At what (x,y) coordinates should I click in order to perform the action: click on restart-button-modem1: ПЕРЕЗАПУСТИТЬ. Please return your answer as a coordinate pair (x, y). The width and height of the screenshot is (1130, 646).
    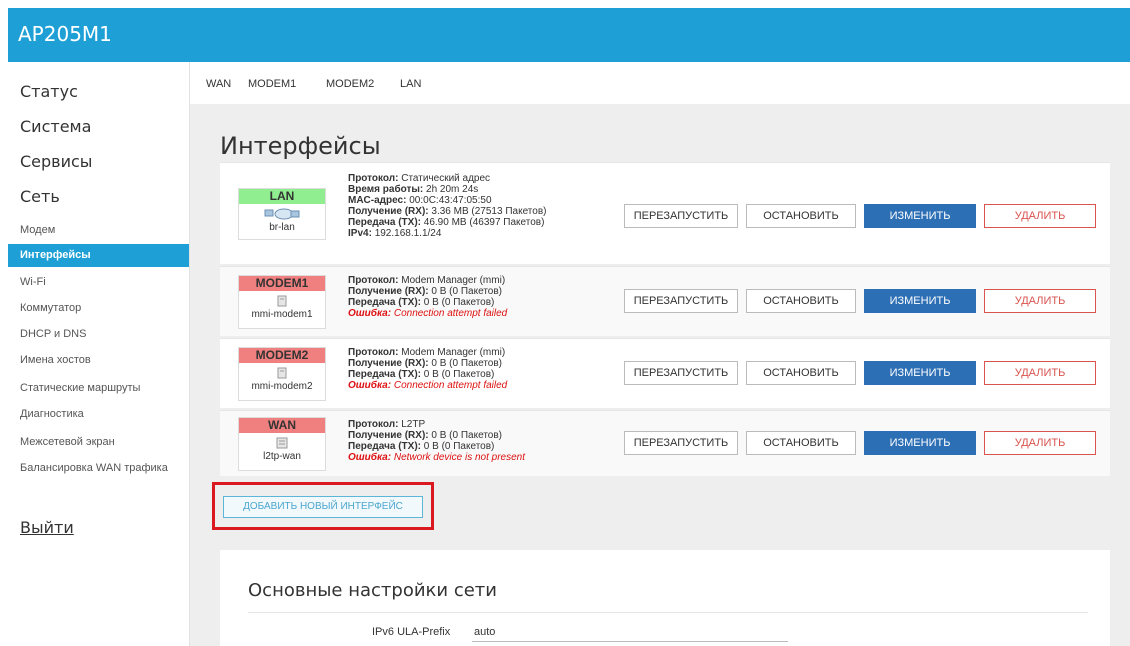
    Looking at the image, I should click on (681, 301).